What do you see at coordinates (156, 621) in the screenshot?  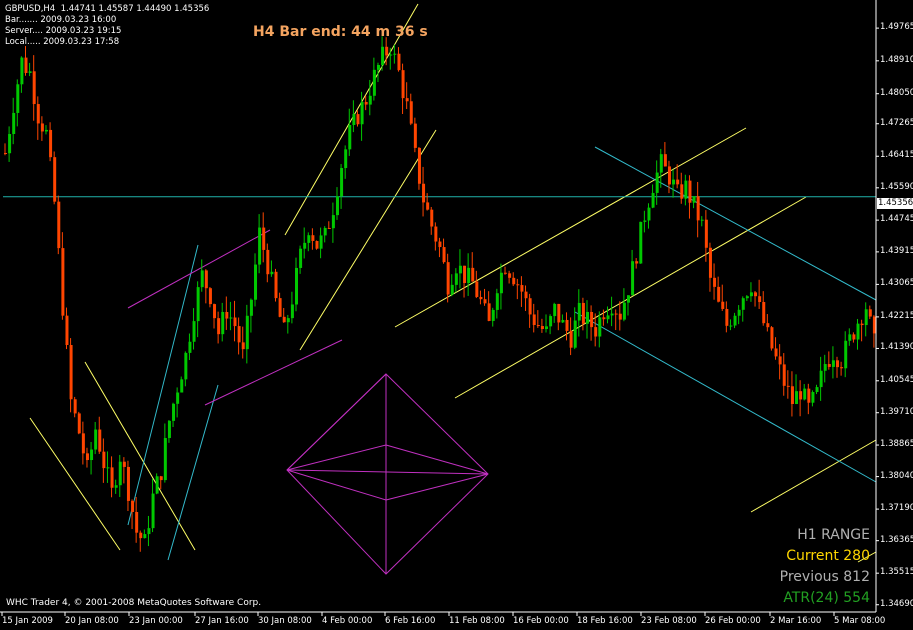 I see `date-tick-label: 23 Jan 00:00` at bounding box center [156, 621].